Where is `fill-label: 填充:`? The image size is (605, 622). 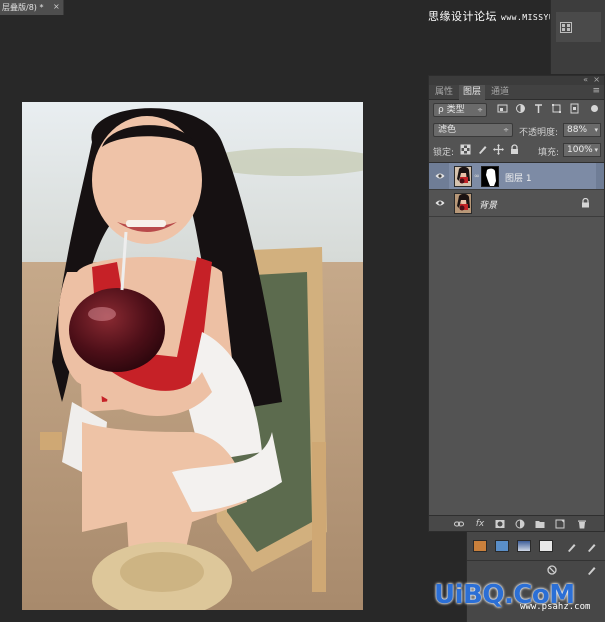
fill-label: 填充: is located at coordinates (549, 153).